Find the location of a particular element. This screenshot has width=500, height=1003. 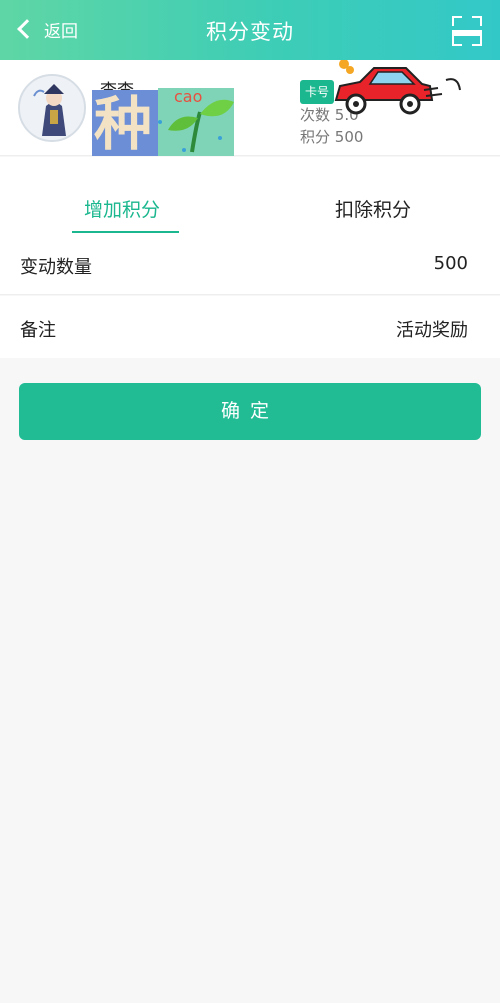

page-title: 积分变动 is located at coordinates (250, 32).